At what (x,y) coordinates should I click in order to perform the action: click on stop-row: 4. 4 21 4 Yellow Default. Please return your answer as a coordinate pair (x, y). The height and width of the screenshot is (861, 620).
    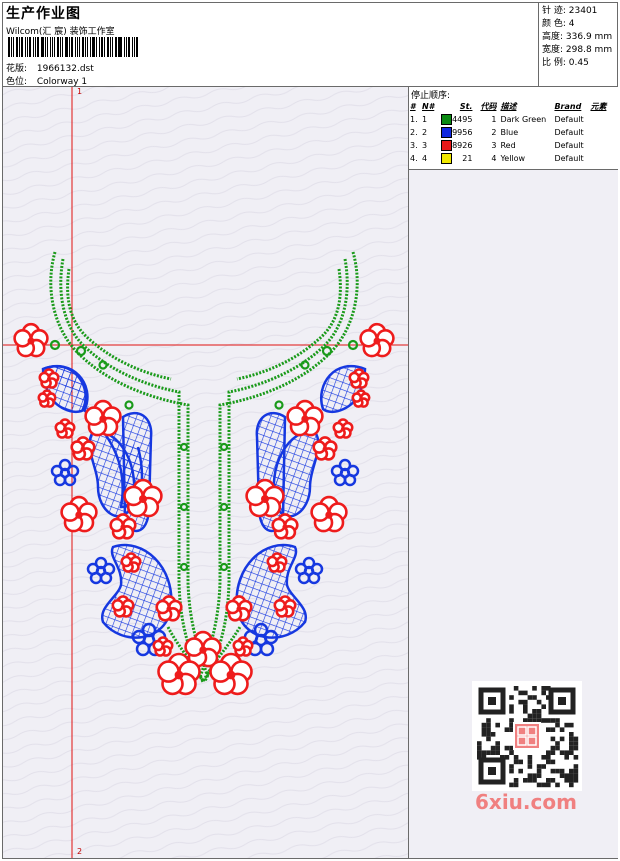
    Looking at the image, I should click on (497, 158).